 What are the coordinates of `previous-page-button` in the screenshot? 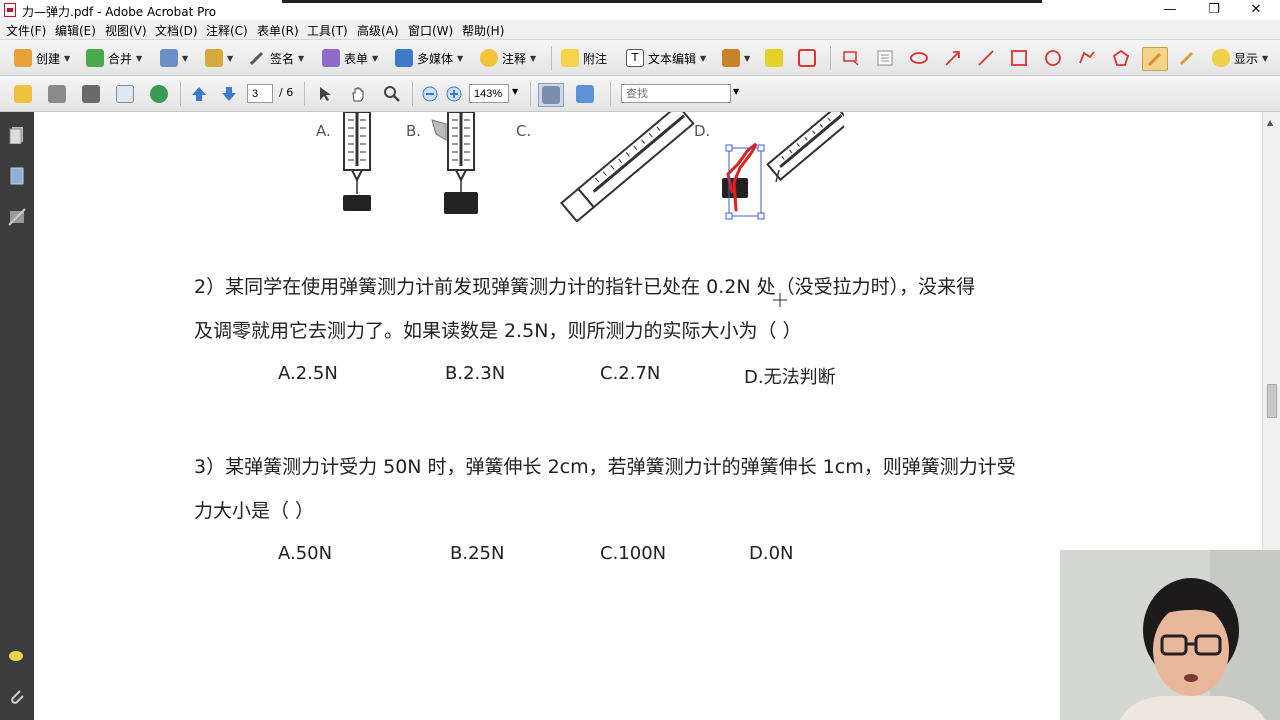 It's located at (199, 94).